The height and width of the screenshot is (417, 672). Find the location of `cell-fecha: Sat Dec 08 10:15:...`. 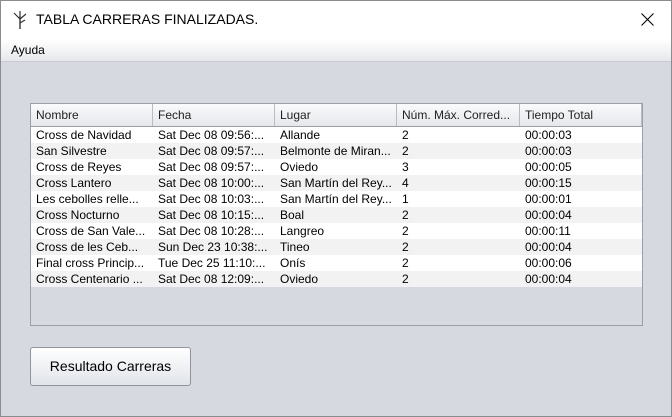

cell-fecha: Sat Dec 08 10:15:... is located at coordinates (211, 215).